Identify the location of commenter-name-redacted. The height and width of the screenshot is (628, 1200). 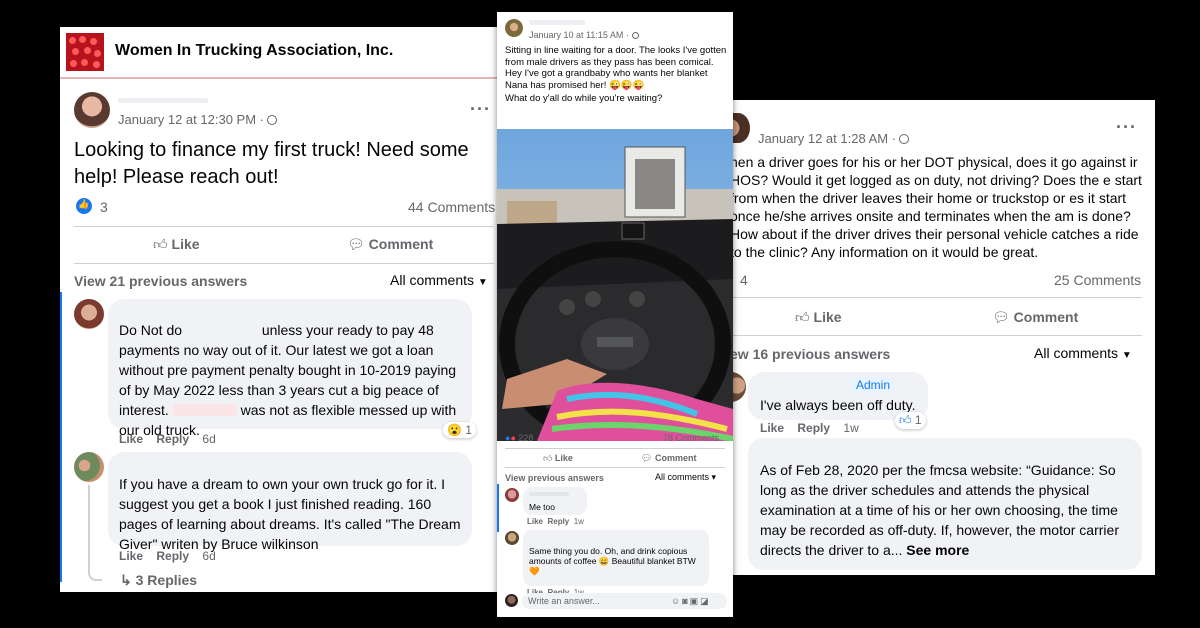
(549, 494).